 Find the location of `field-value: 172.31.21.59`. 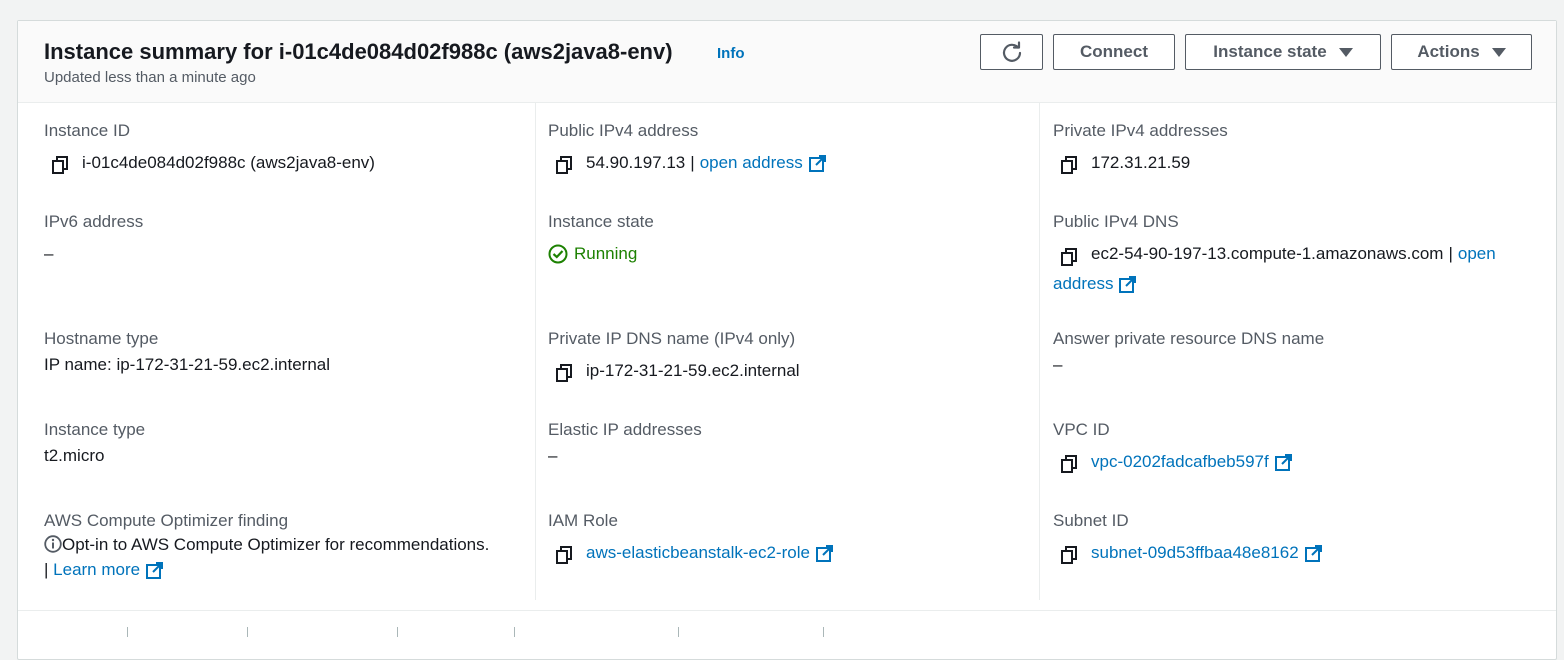

field-value: 172.31.21.59 is located at coordinates (1140, 163).